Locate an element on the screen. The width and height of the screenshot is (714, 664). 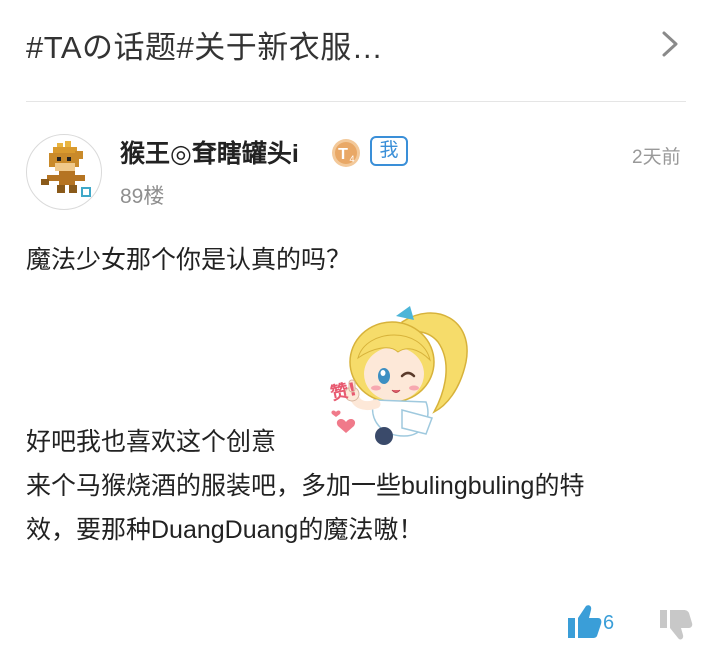
divider is located at coordinates (356, 101).